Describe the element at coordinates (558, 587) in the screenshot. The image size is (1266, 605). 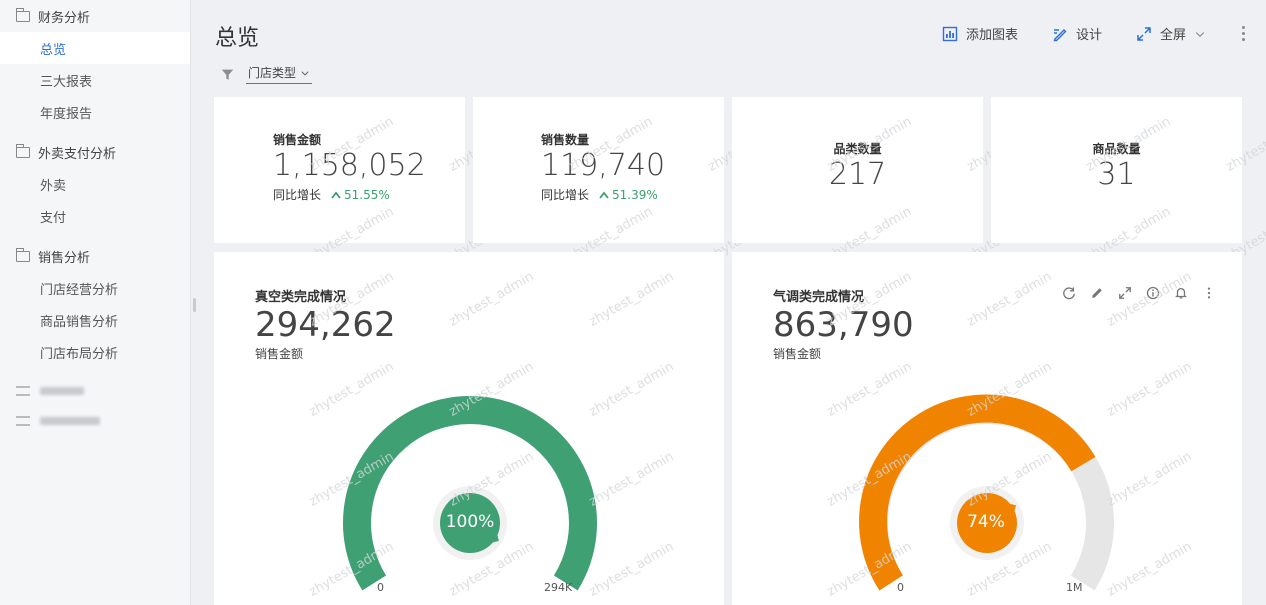
I see `gauge-max-label: 294K` at that location.